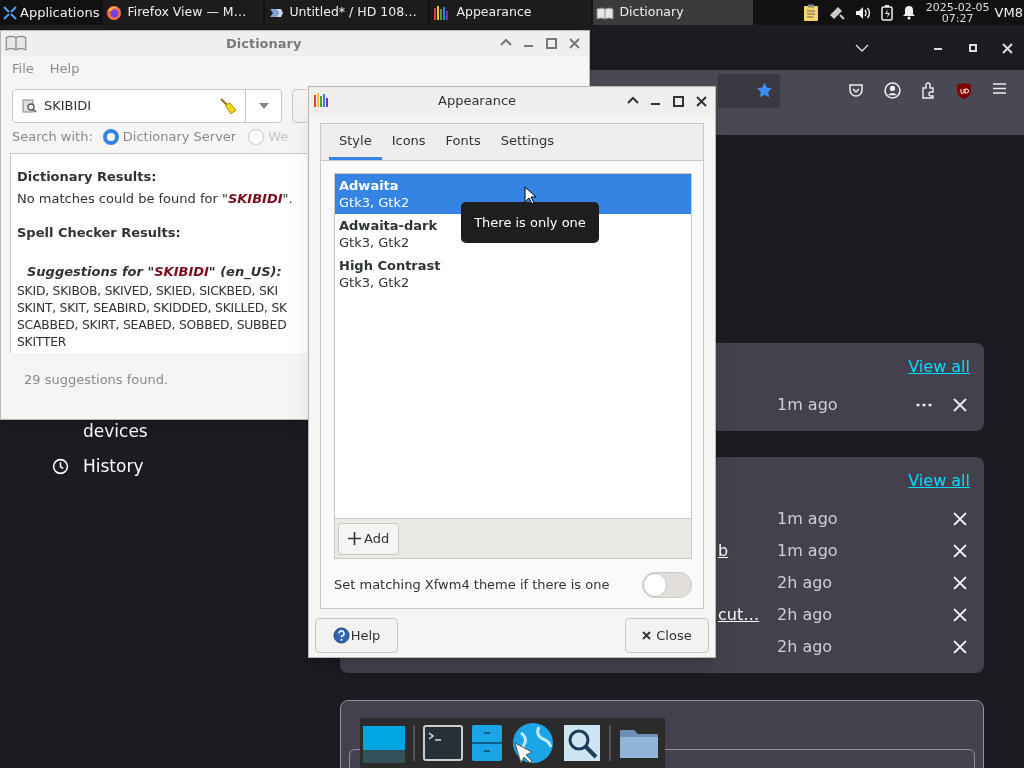 The image size is (1024, 768). Describe the element at coordinates (60, 466) in the screenshot. I see `clock-icon` at that location.